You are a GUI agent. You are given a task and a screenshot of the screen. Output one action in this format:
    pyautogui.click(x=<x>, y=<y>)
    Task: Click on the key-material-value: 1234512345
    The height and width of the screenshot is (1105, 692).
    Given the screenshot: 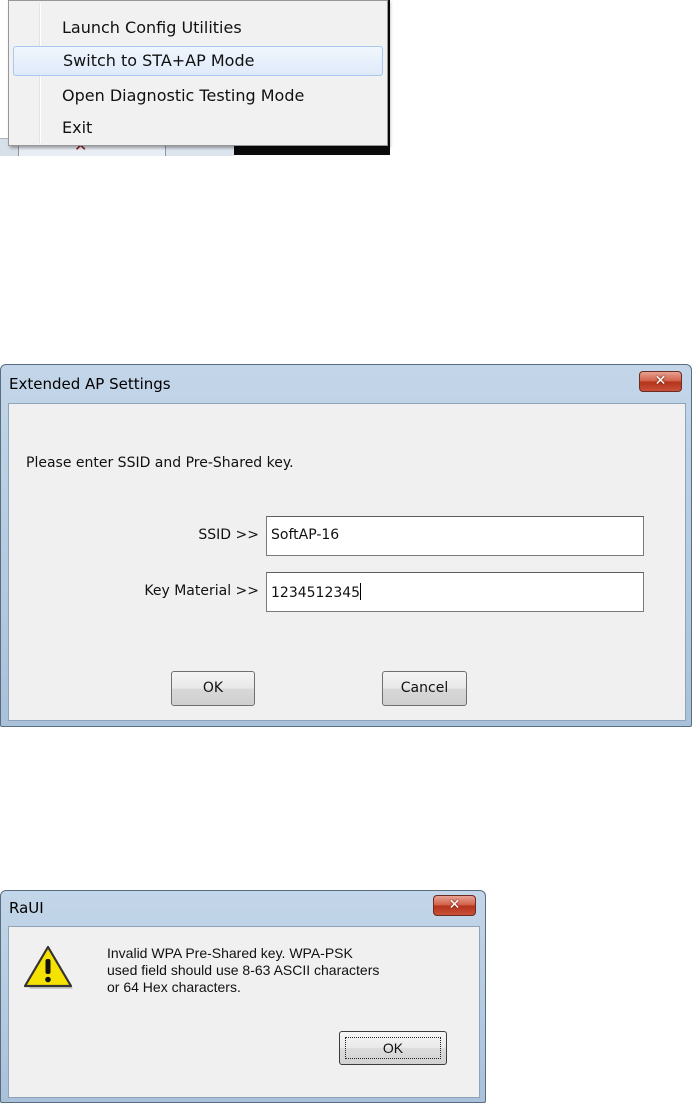 What is the action you would take?
    pyautogui.click(x=316, y=593)
    